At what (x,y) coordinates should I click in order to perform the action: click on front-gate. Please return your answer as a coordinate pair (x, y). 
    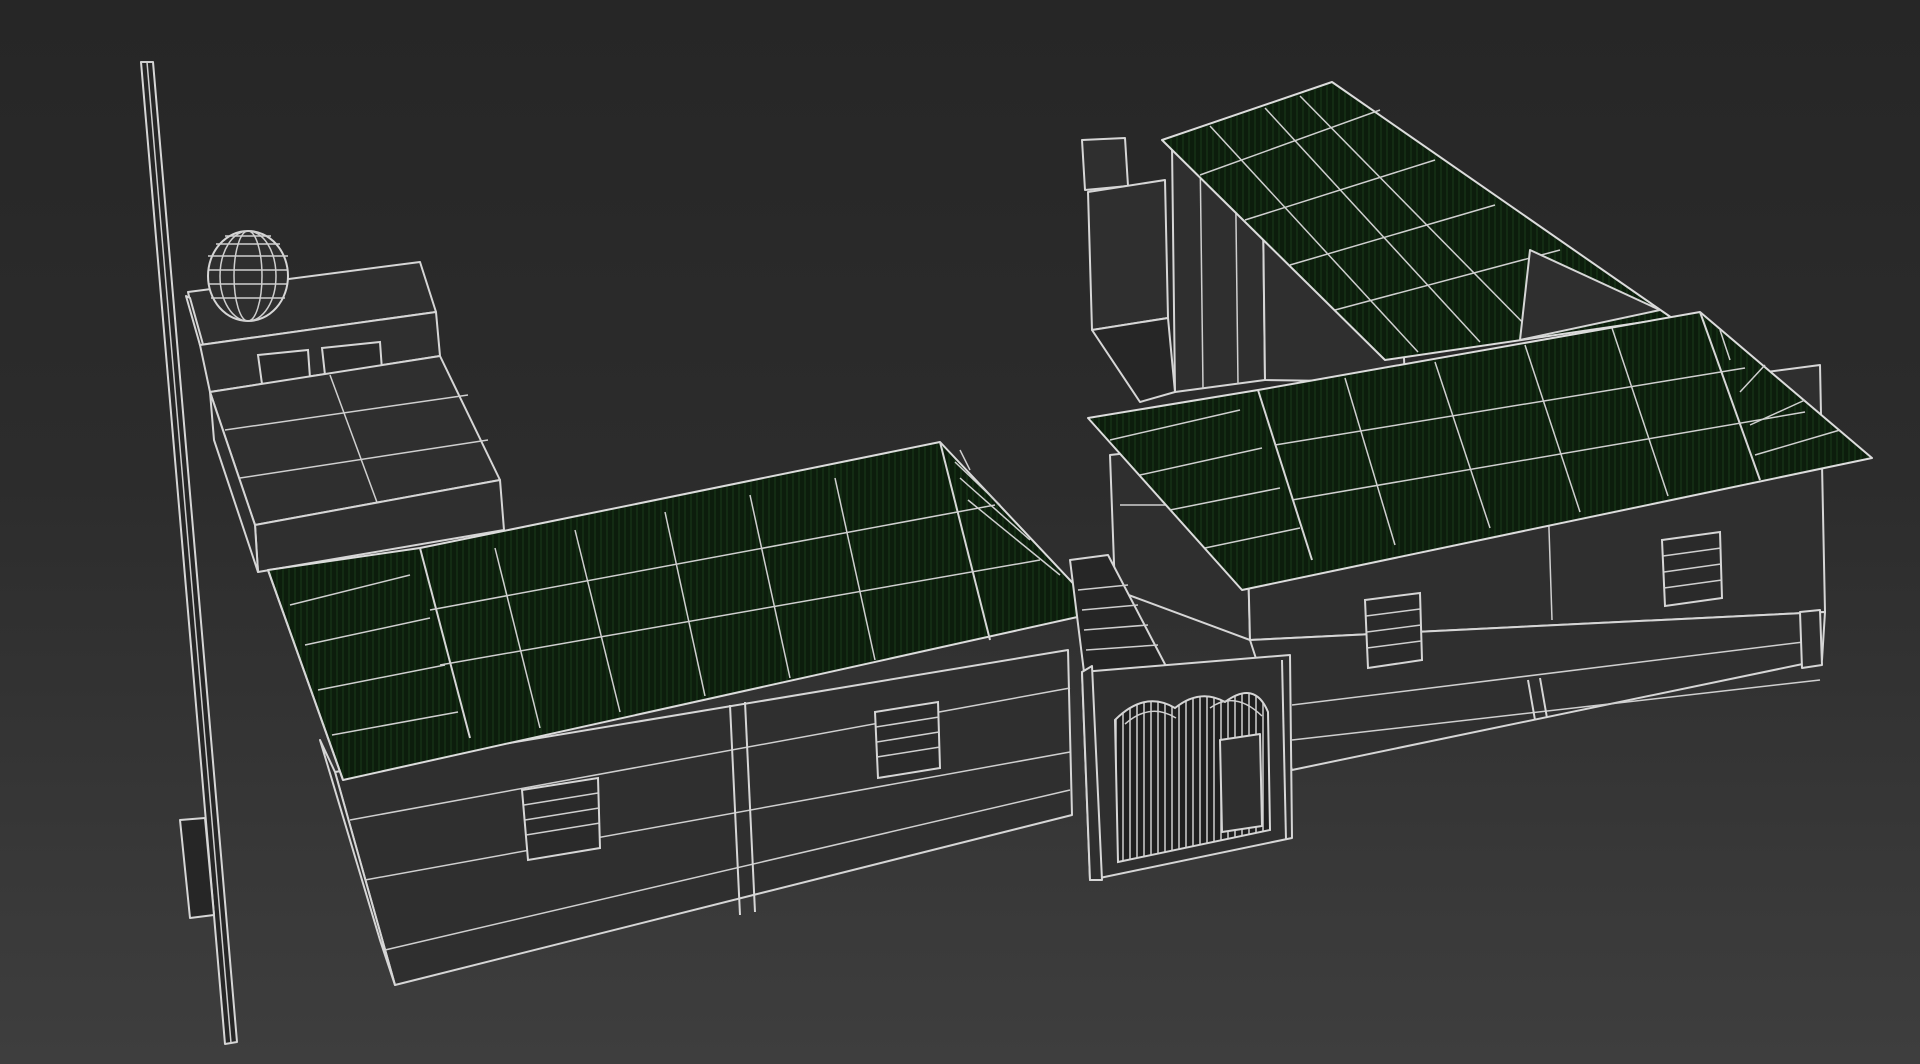
    Looking at the image, I should click on (1187, 767).